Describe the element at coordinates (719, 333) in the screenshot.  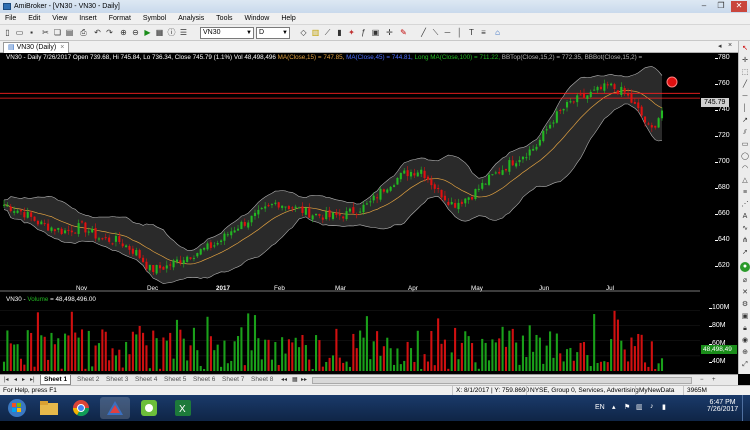
I see `volume-axis: 100M 80M 60M 40M` at that location.